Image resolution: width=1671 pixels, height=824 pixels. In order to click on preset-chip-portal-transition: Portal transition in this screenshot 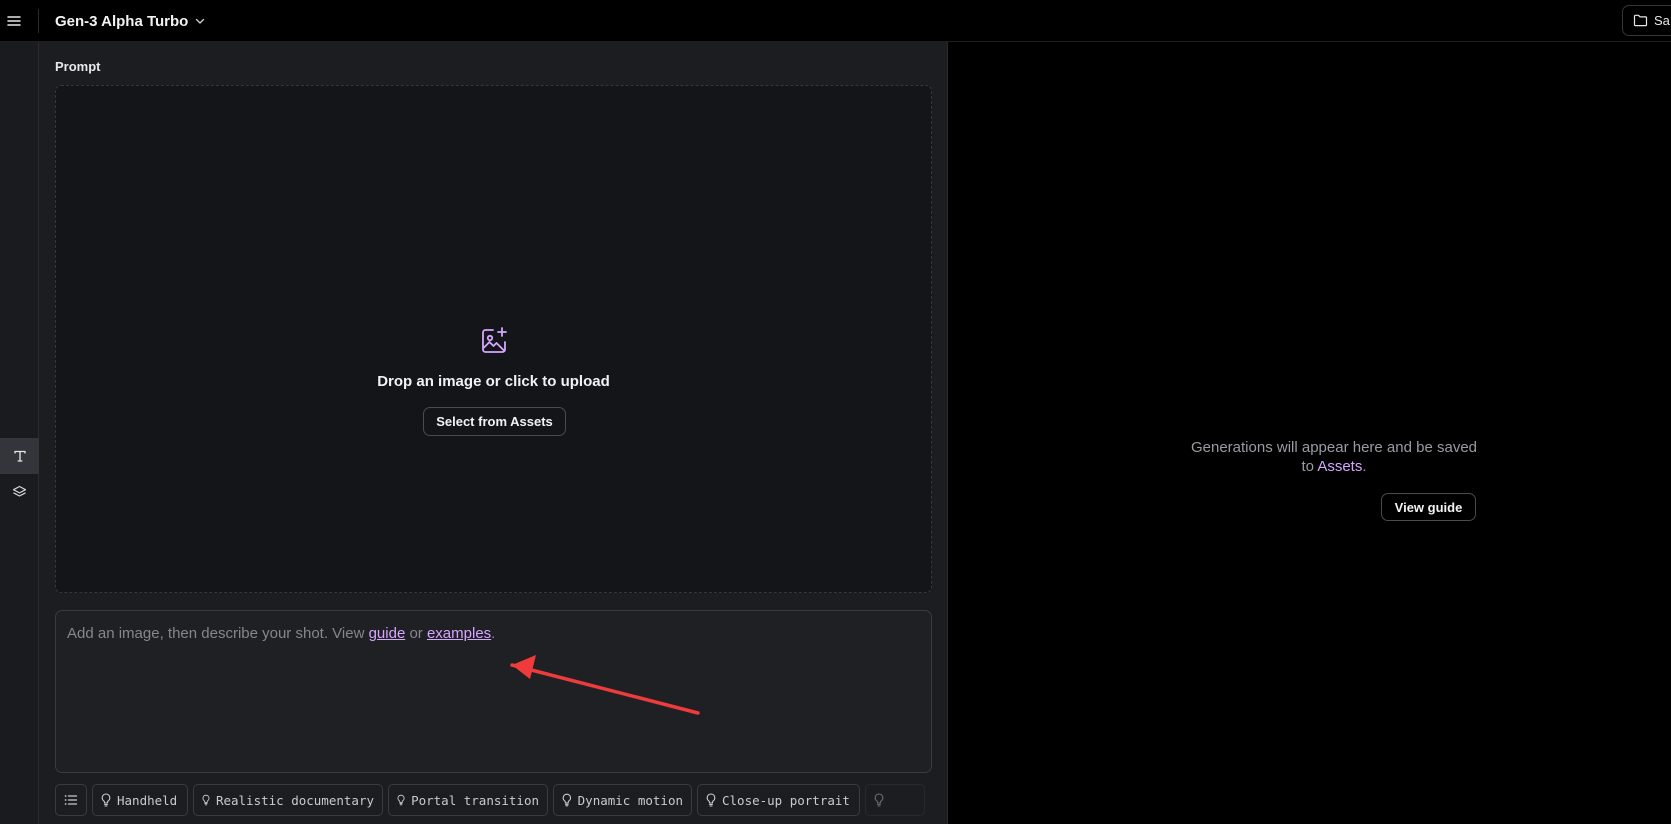, I will do `click(468, 800)`.